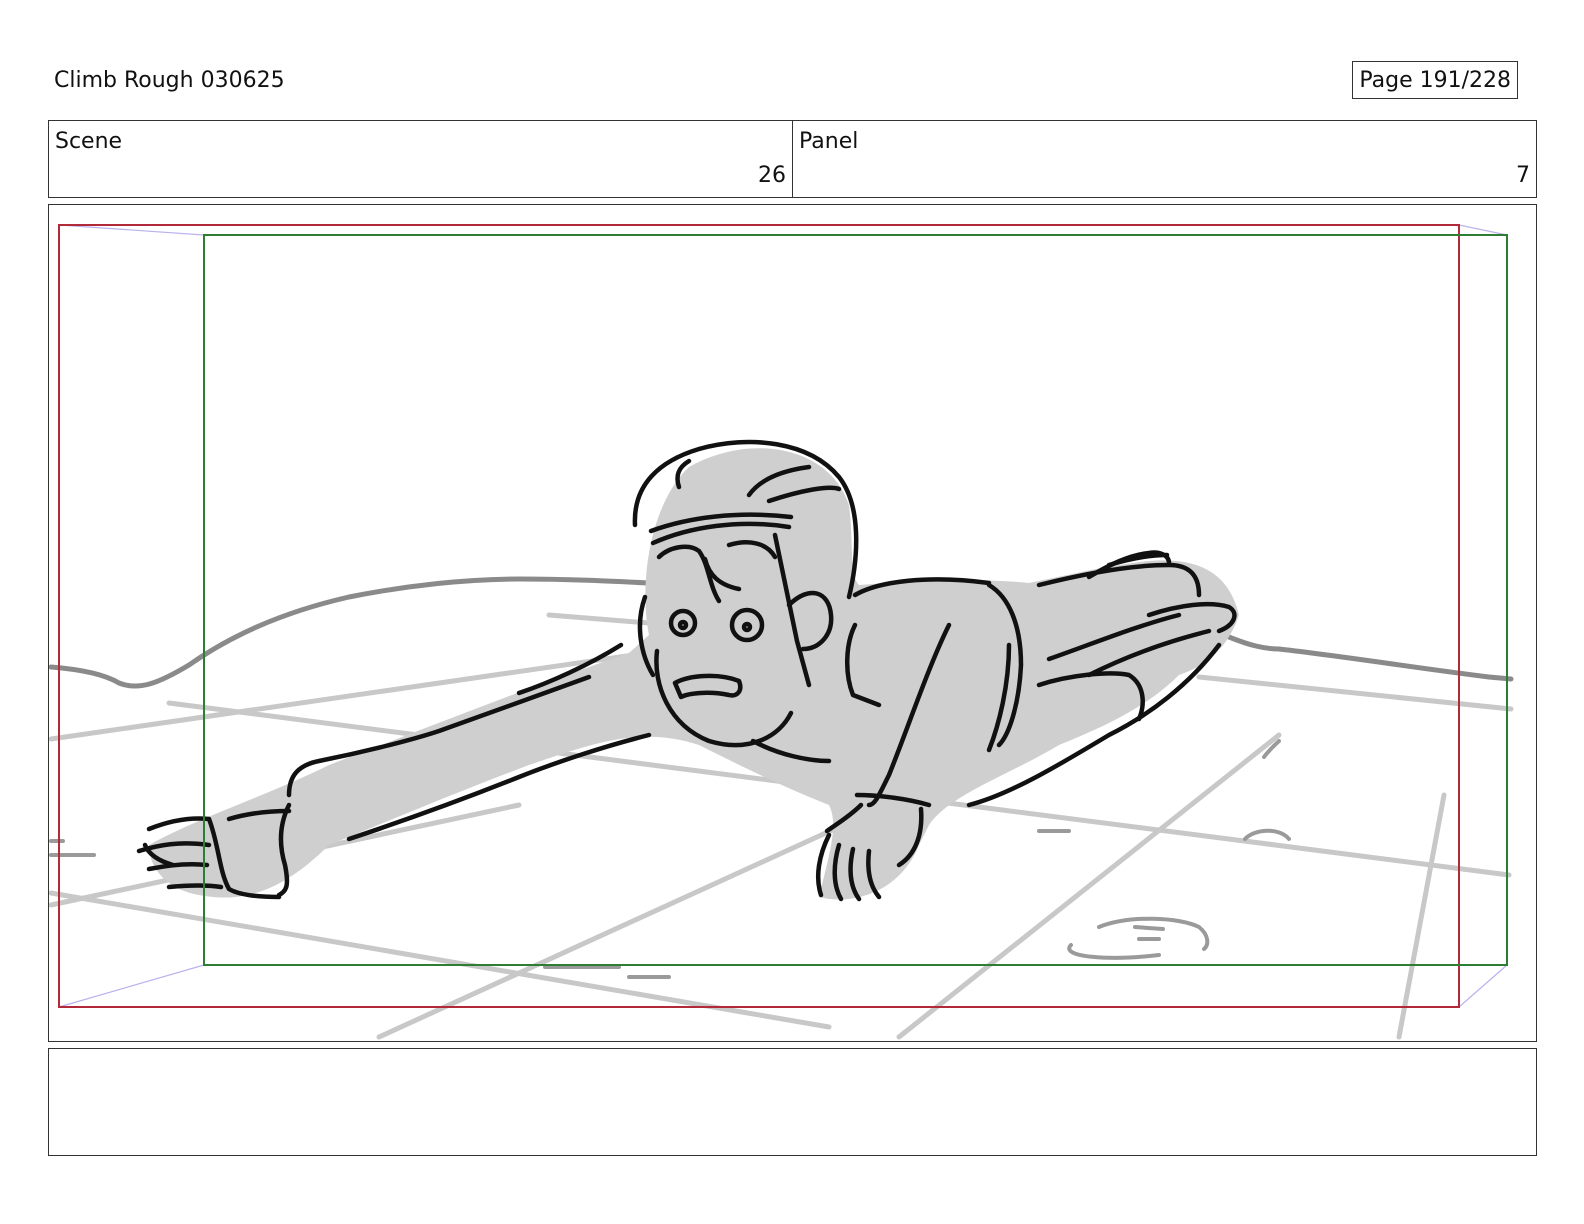  Describe the element at coordinates (792, 1102) in the screenshot. I see `panel-notes` at that location.